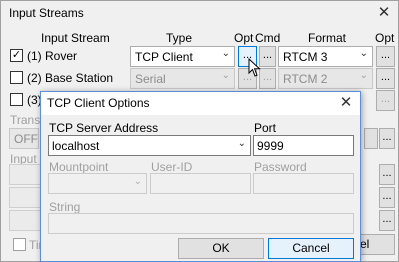 The image size is (399, 262). I want to click on userid-input, so click(200, 183).